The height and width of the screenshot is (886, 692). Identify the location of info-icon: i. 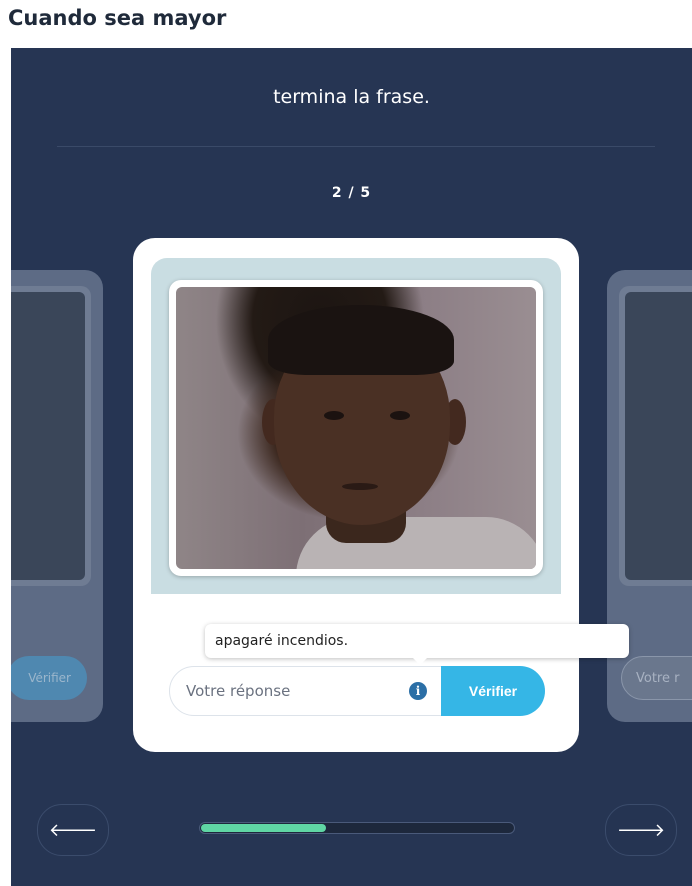
(418, 691).